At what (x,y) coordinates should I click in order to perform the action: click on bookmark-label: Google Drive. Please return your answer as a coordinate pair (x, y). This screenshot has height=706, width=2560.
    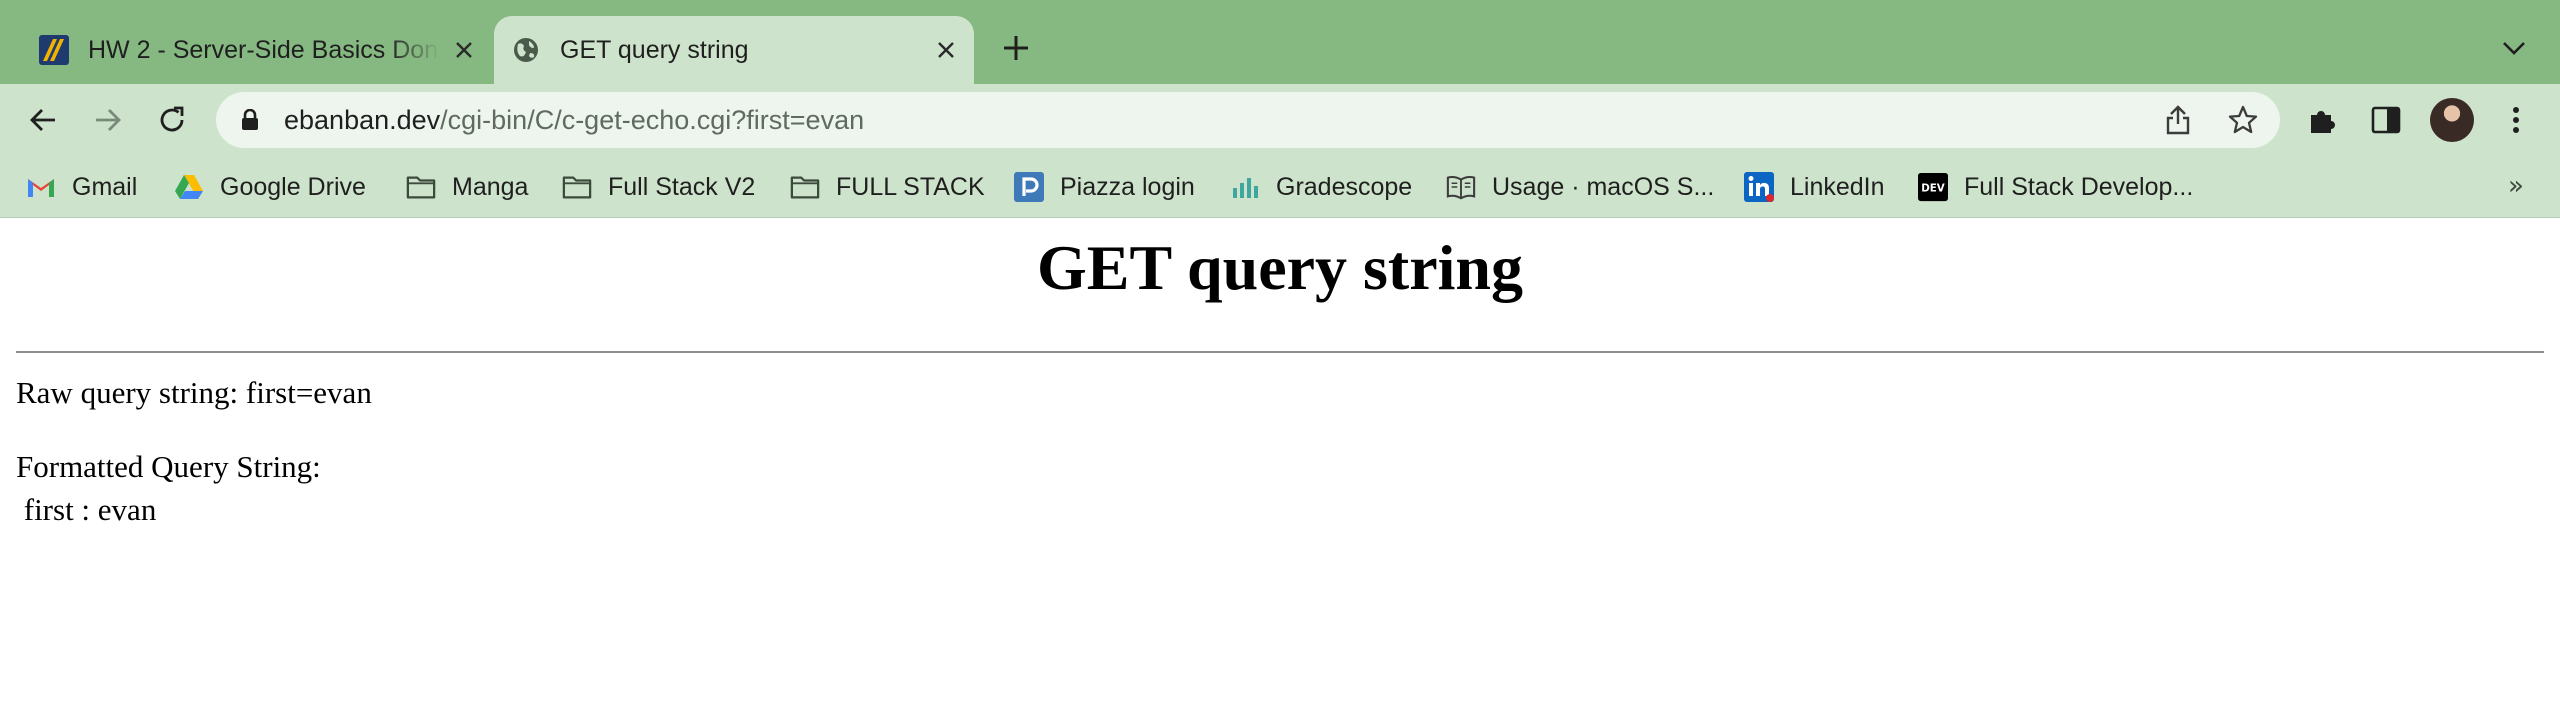
    Looking at the image, I should click on (293, 186).